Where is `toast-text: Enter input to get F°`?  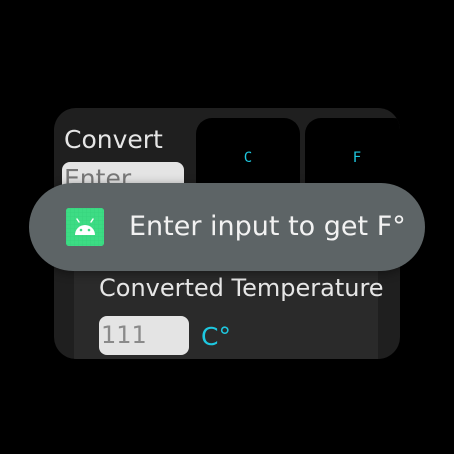
toast-text: Enter input to get F° is located at coordinates (267, 226).